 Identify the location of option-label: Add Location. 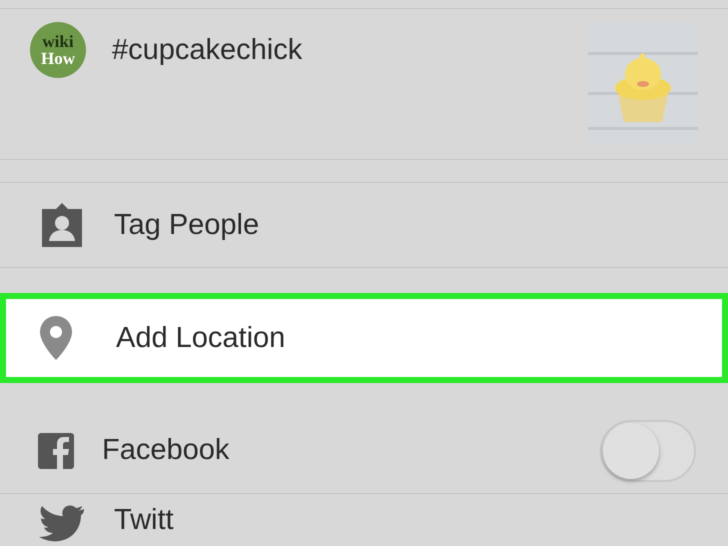
(201, 338).